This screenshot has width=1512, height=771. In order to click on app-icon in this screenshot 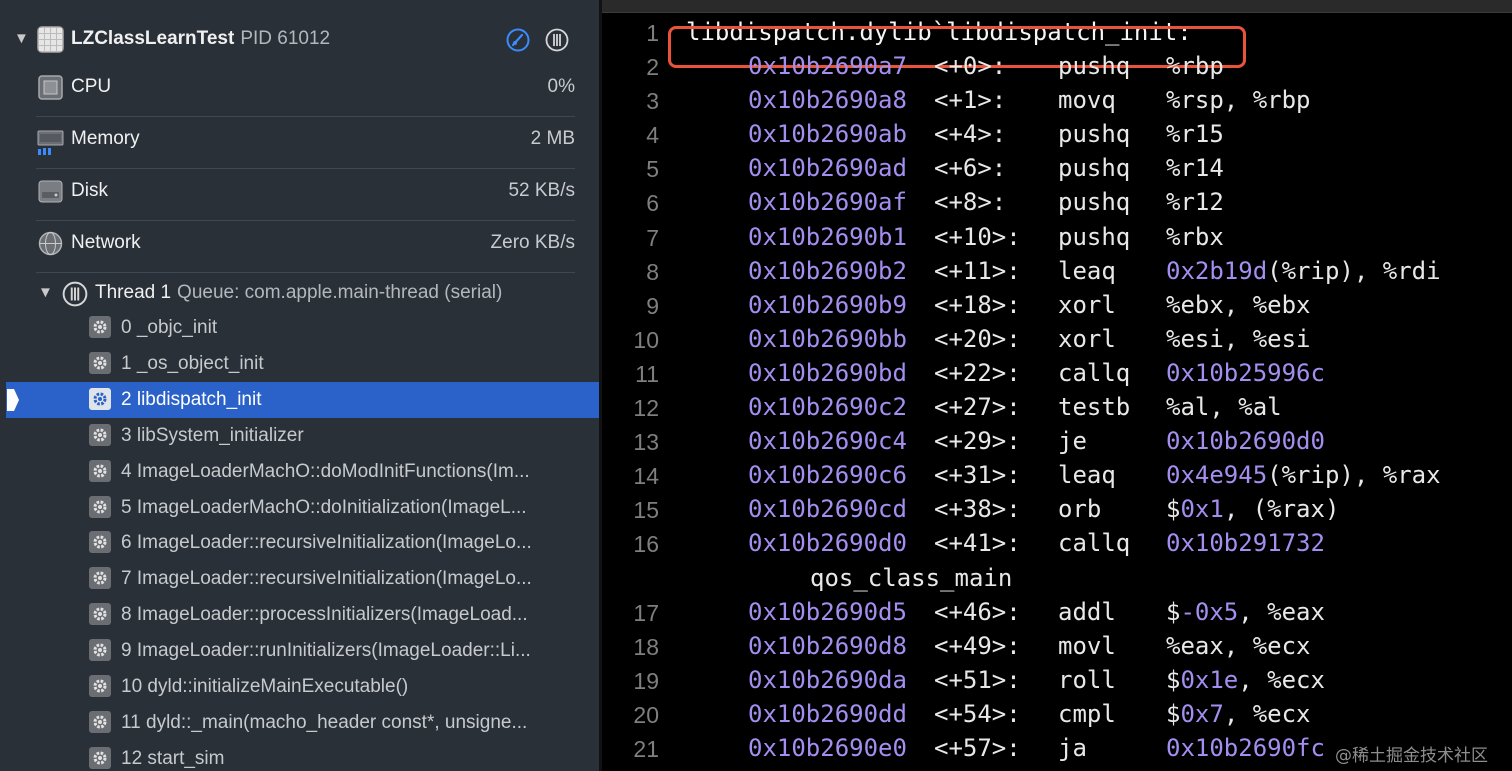, I will do `click(50, 39)`.